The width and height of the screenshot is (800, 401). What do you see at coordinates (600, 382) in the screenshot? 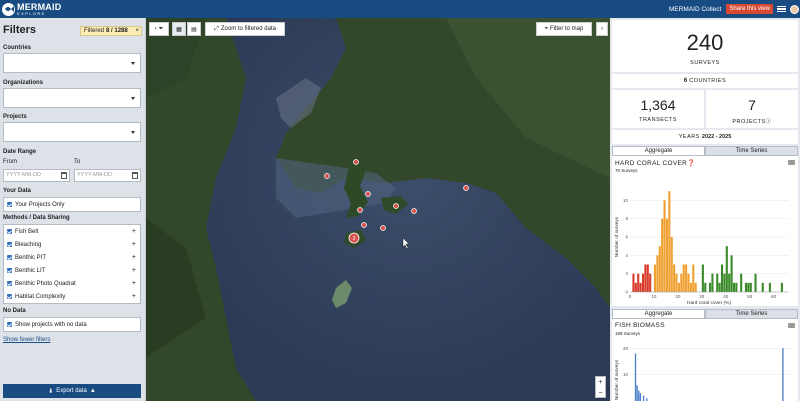
I see `zoom-in-button: +` at bounding box center [600, 382].